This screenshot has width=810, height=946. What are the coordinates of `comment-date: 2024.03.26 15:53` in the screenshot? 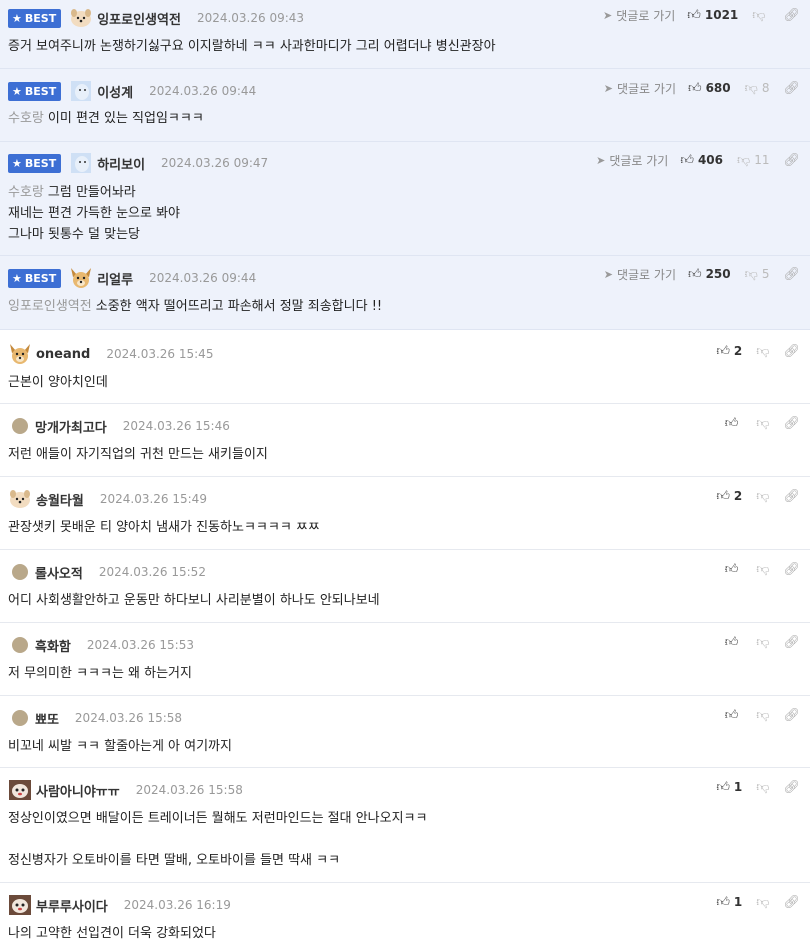 It's located at (140, 645).